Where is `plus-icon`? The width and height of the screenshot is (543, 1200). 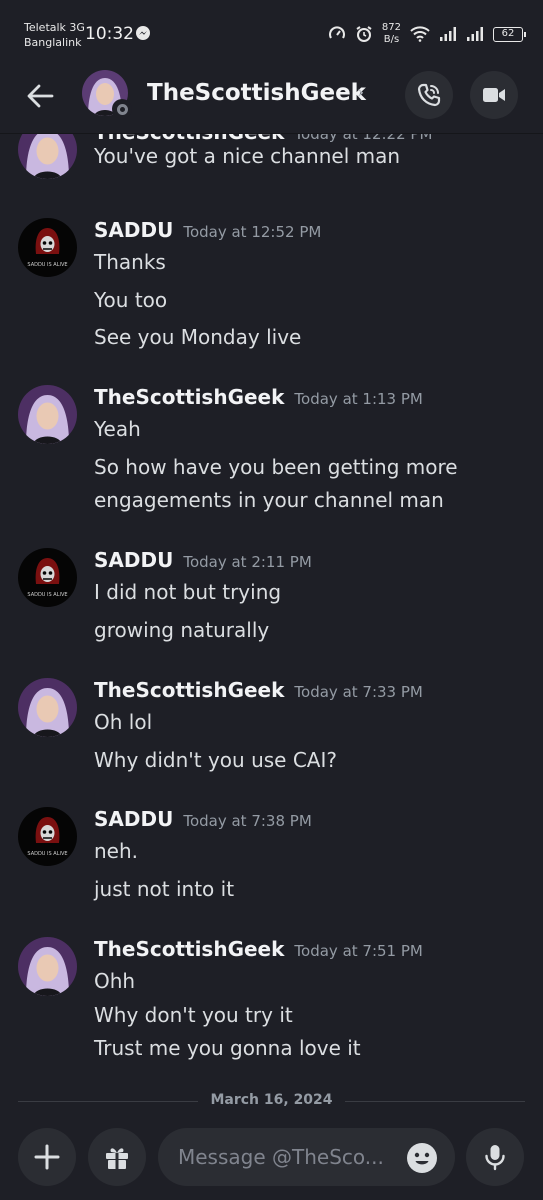
plus-icon is located at coordinates (47, 1157).